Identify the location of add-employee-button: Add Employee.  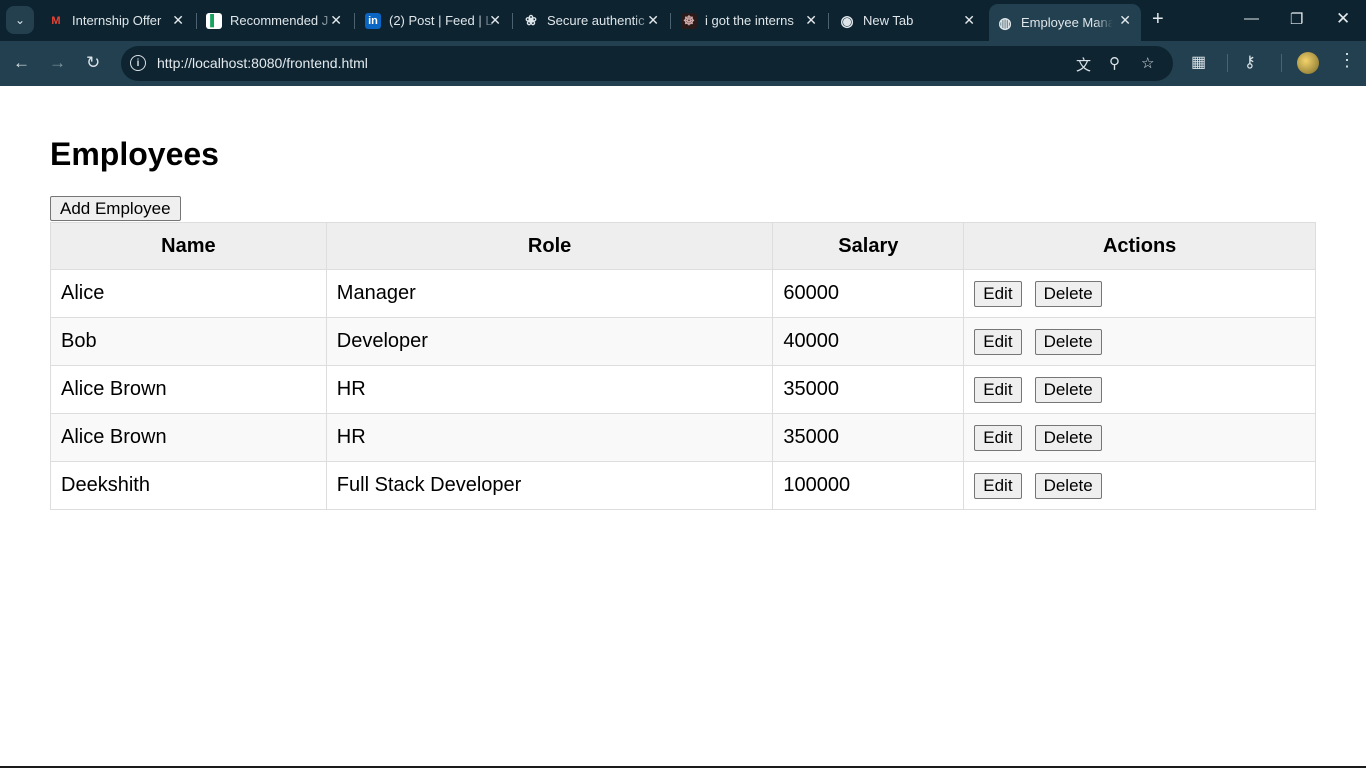
(115, 208).